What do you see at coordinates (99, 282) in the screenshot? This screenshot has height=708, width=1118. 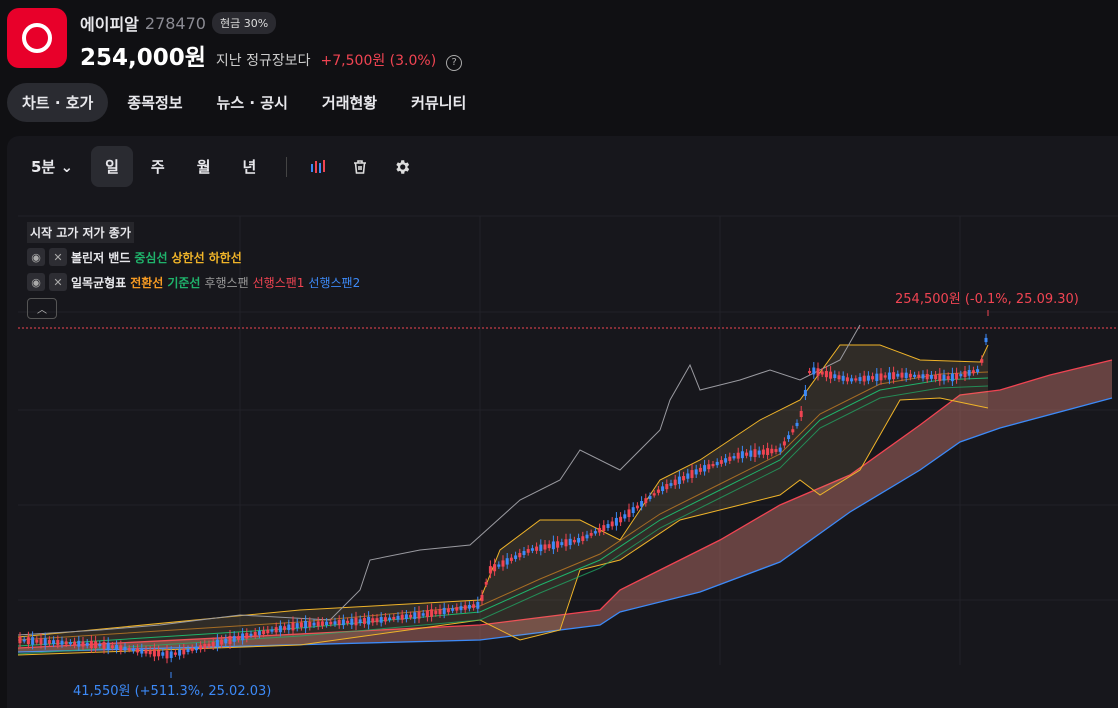 I see `ichimoku-title: 일목균형표` at bounding box center [99, 282].